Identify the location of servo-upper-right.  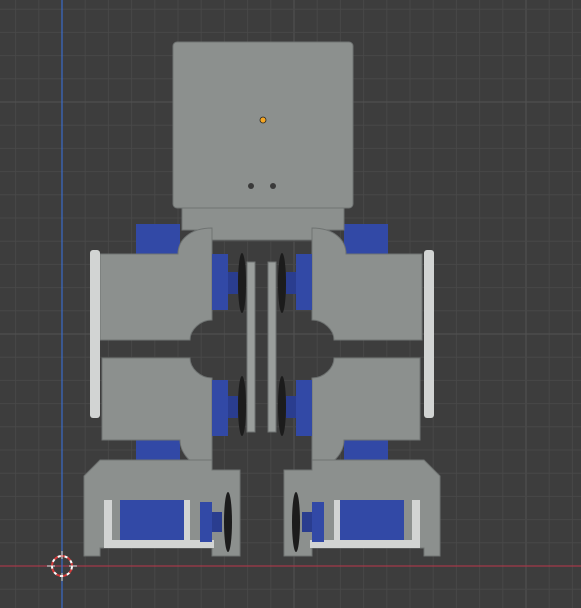
(366, 240).